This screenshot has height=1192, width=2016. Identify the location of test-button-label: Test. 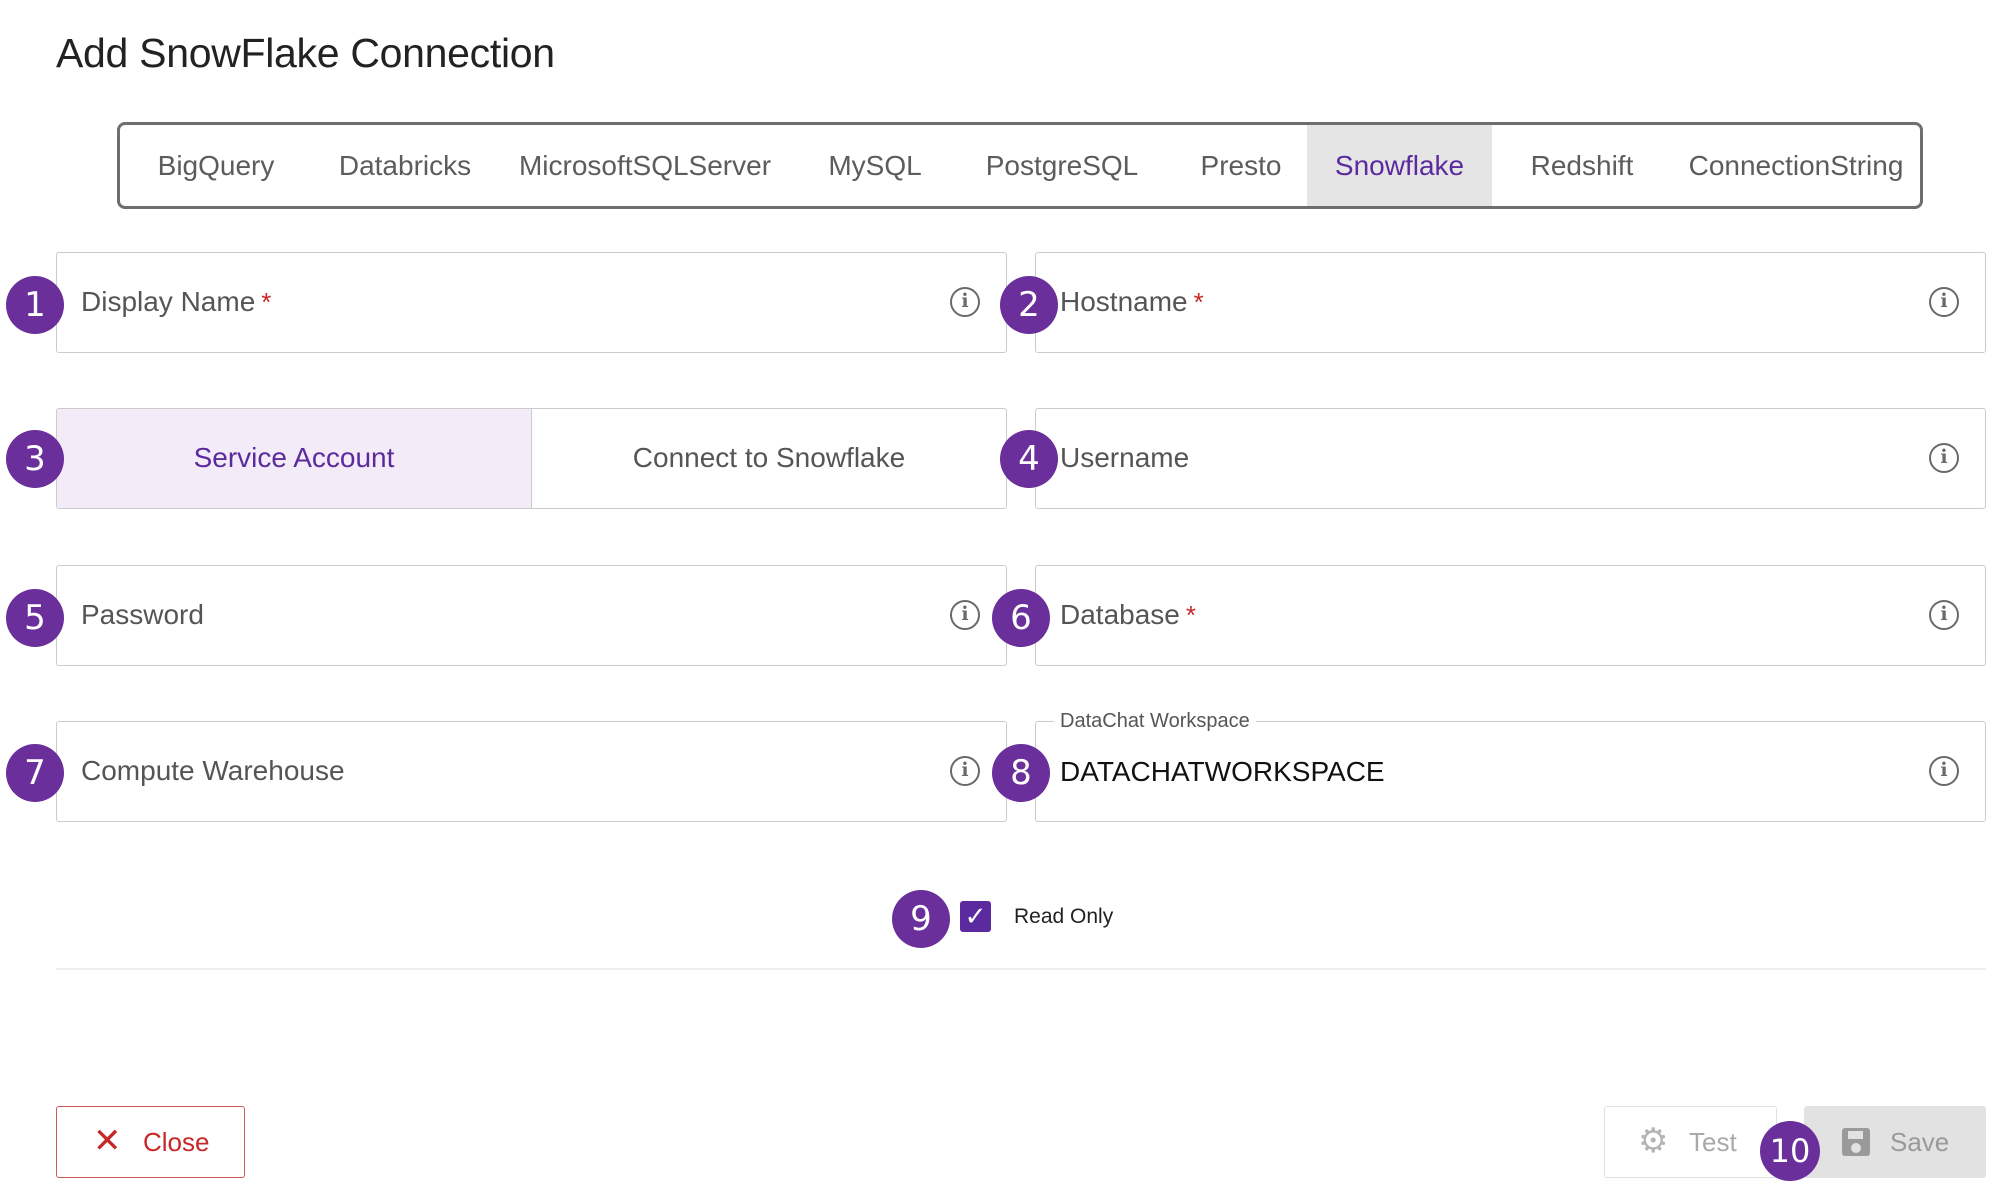
(1713, 1142).